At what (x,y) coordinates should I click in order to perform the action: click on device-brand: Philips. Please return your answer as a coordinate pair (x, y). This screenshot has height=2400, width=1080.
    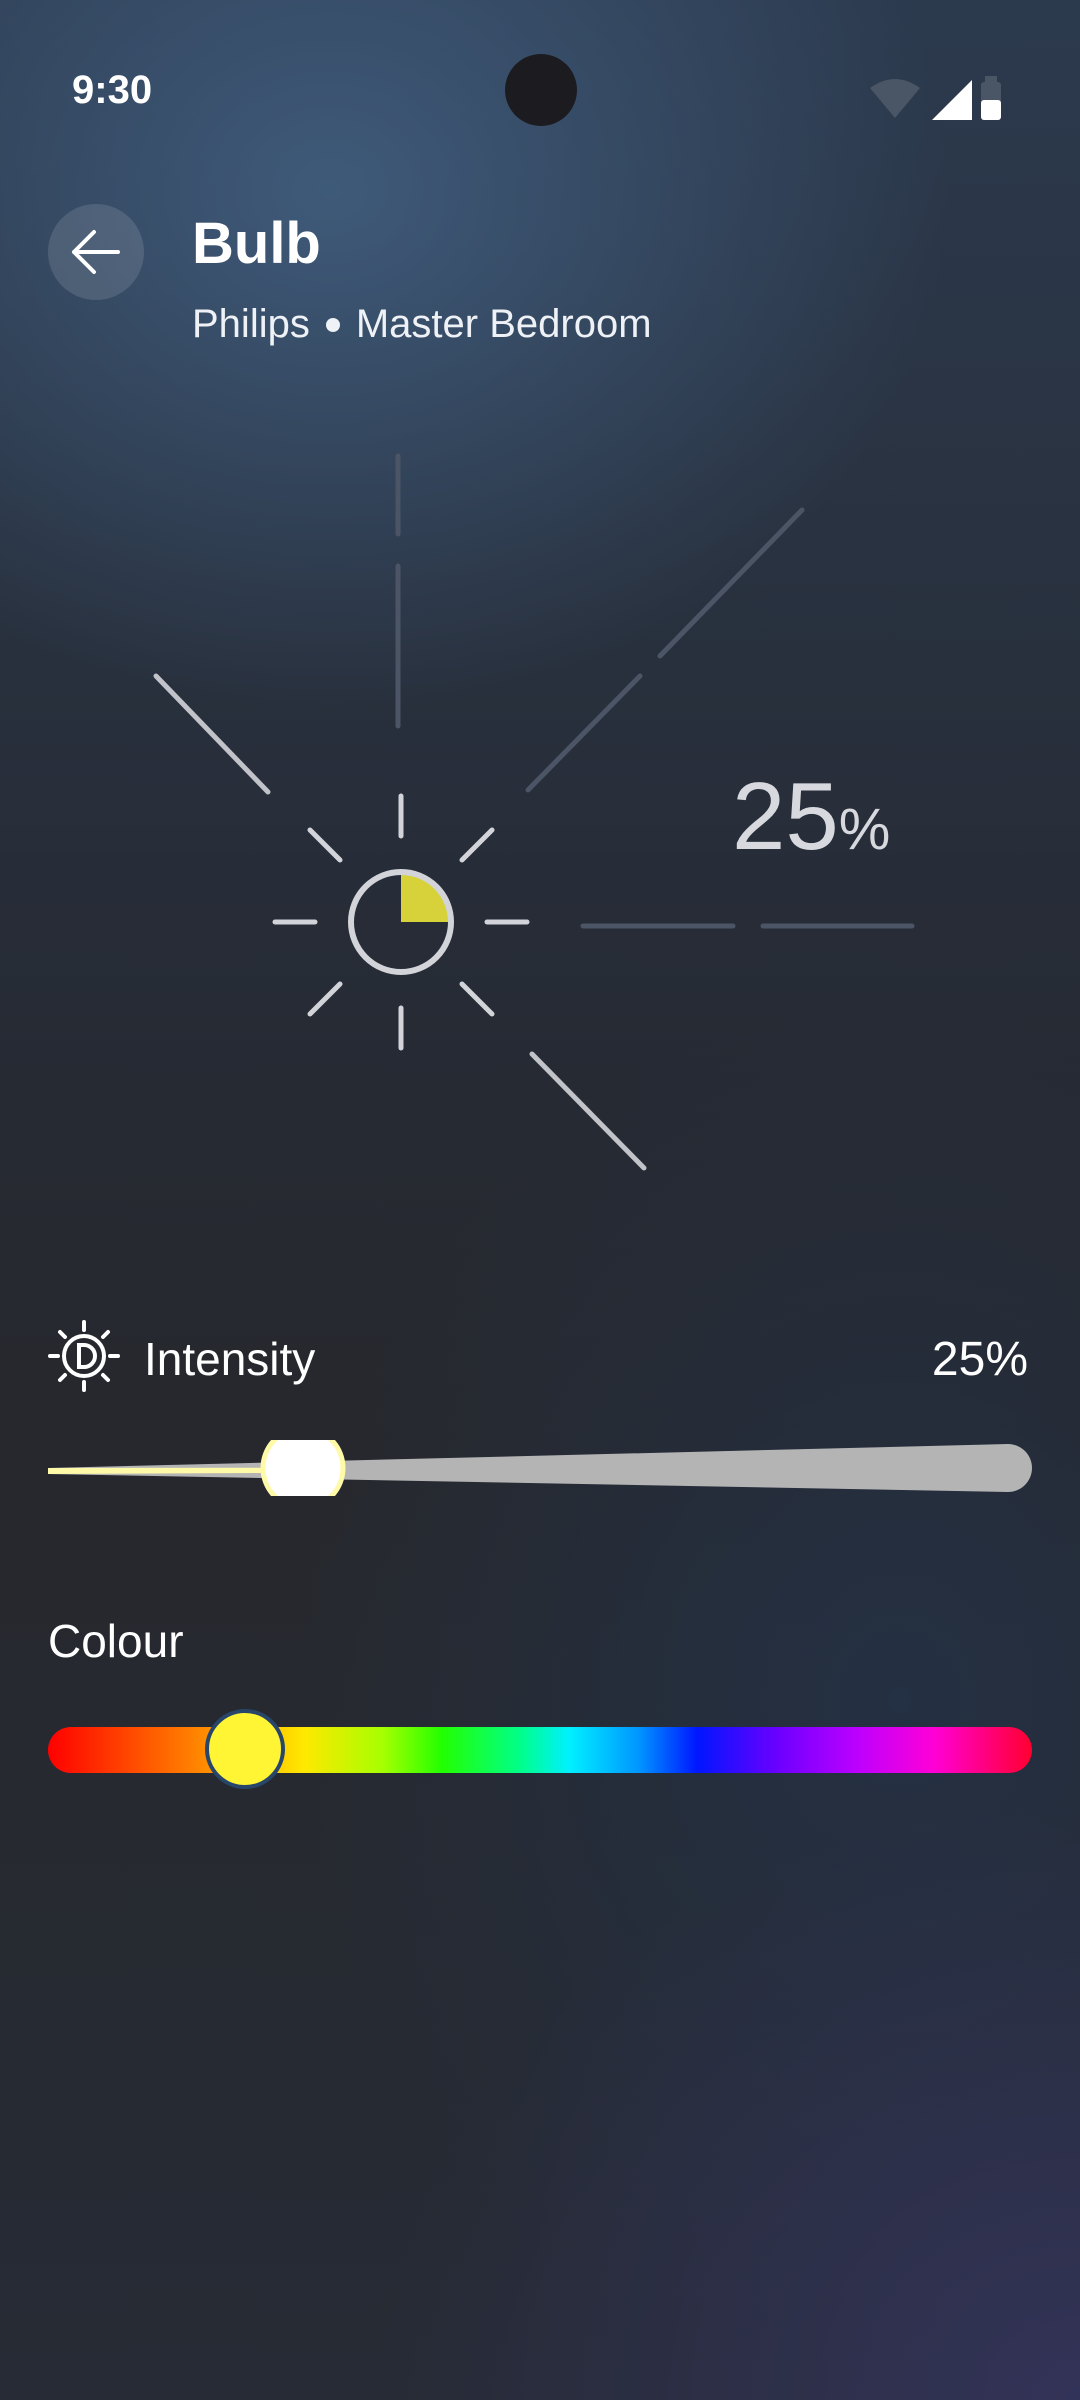
    Looking at the image, I should click on (251, 324).